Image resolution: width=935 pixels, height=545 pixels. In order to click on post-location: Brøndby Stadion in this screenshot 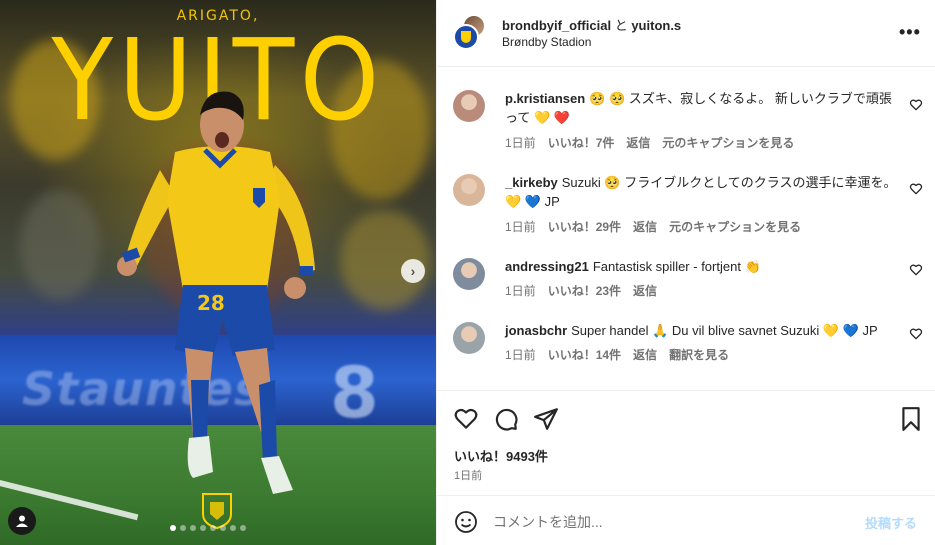, I will do `click(546, 42)`.